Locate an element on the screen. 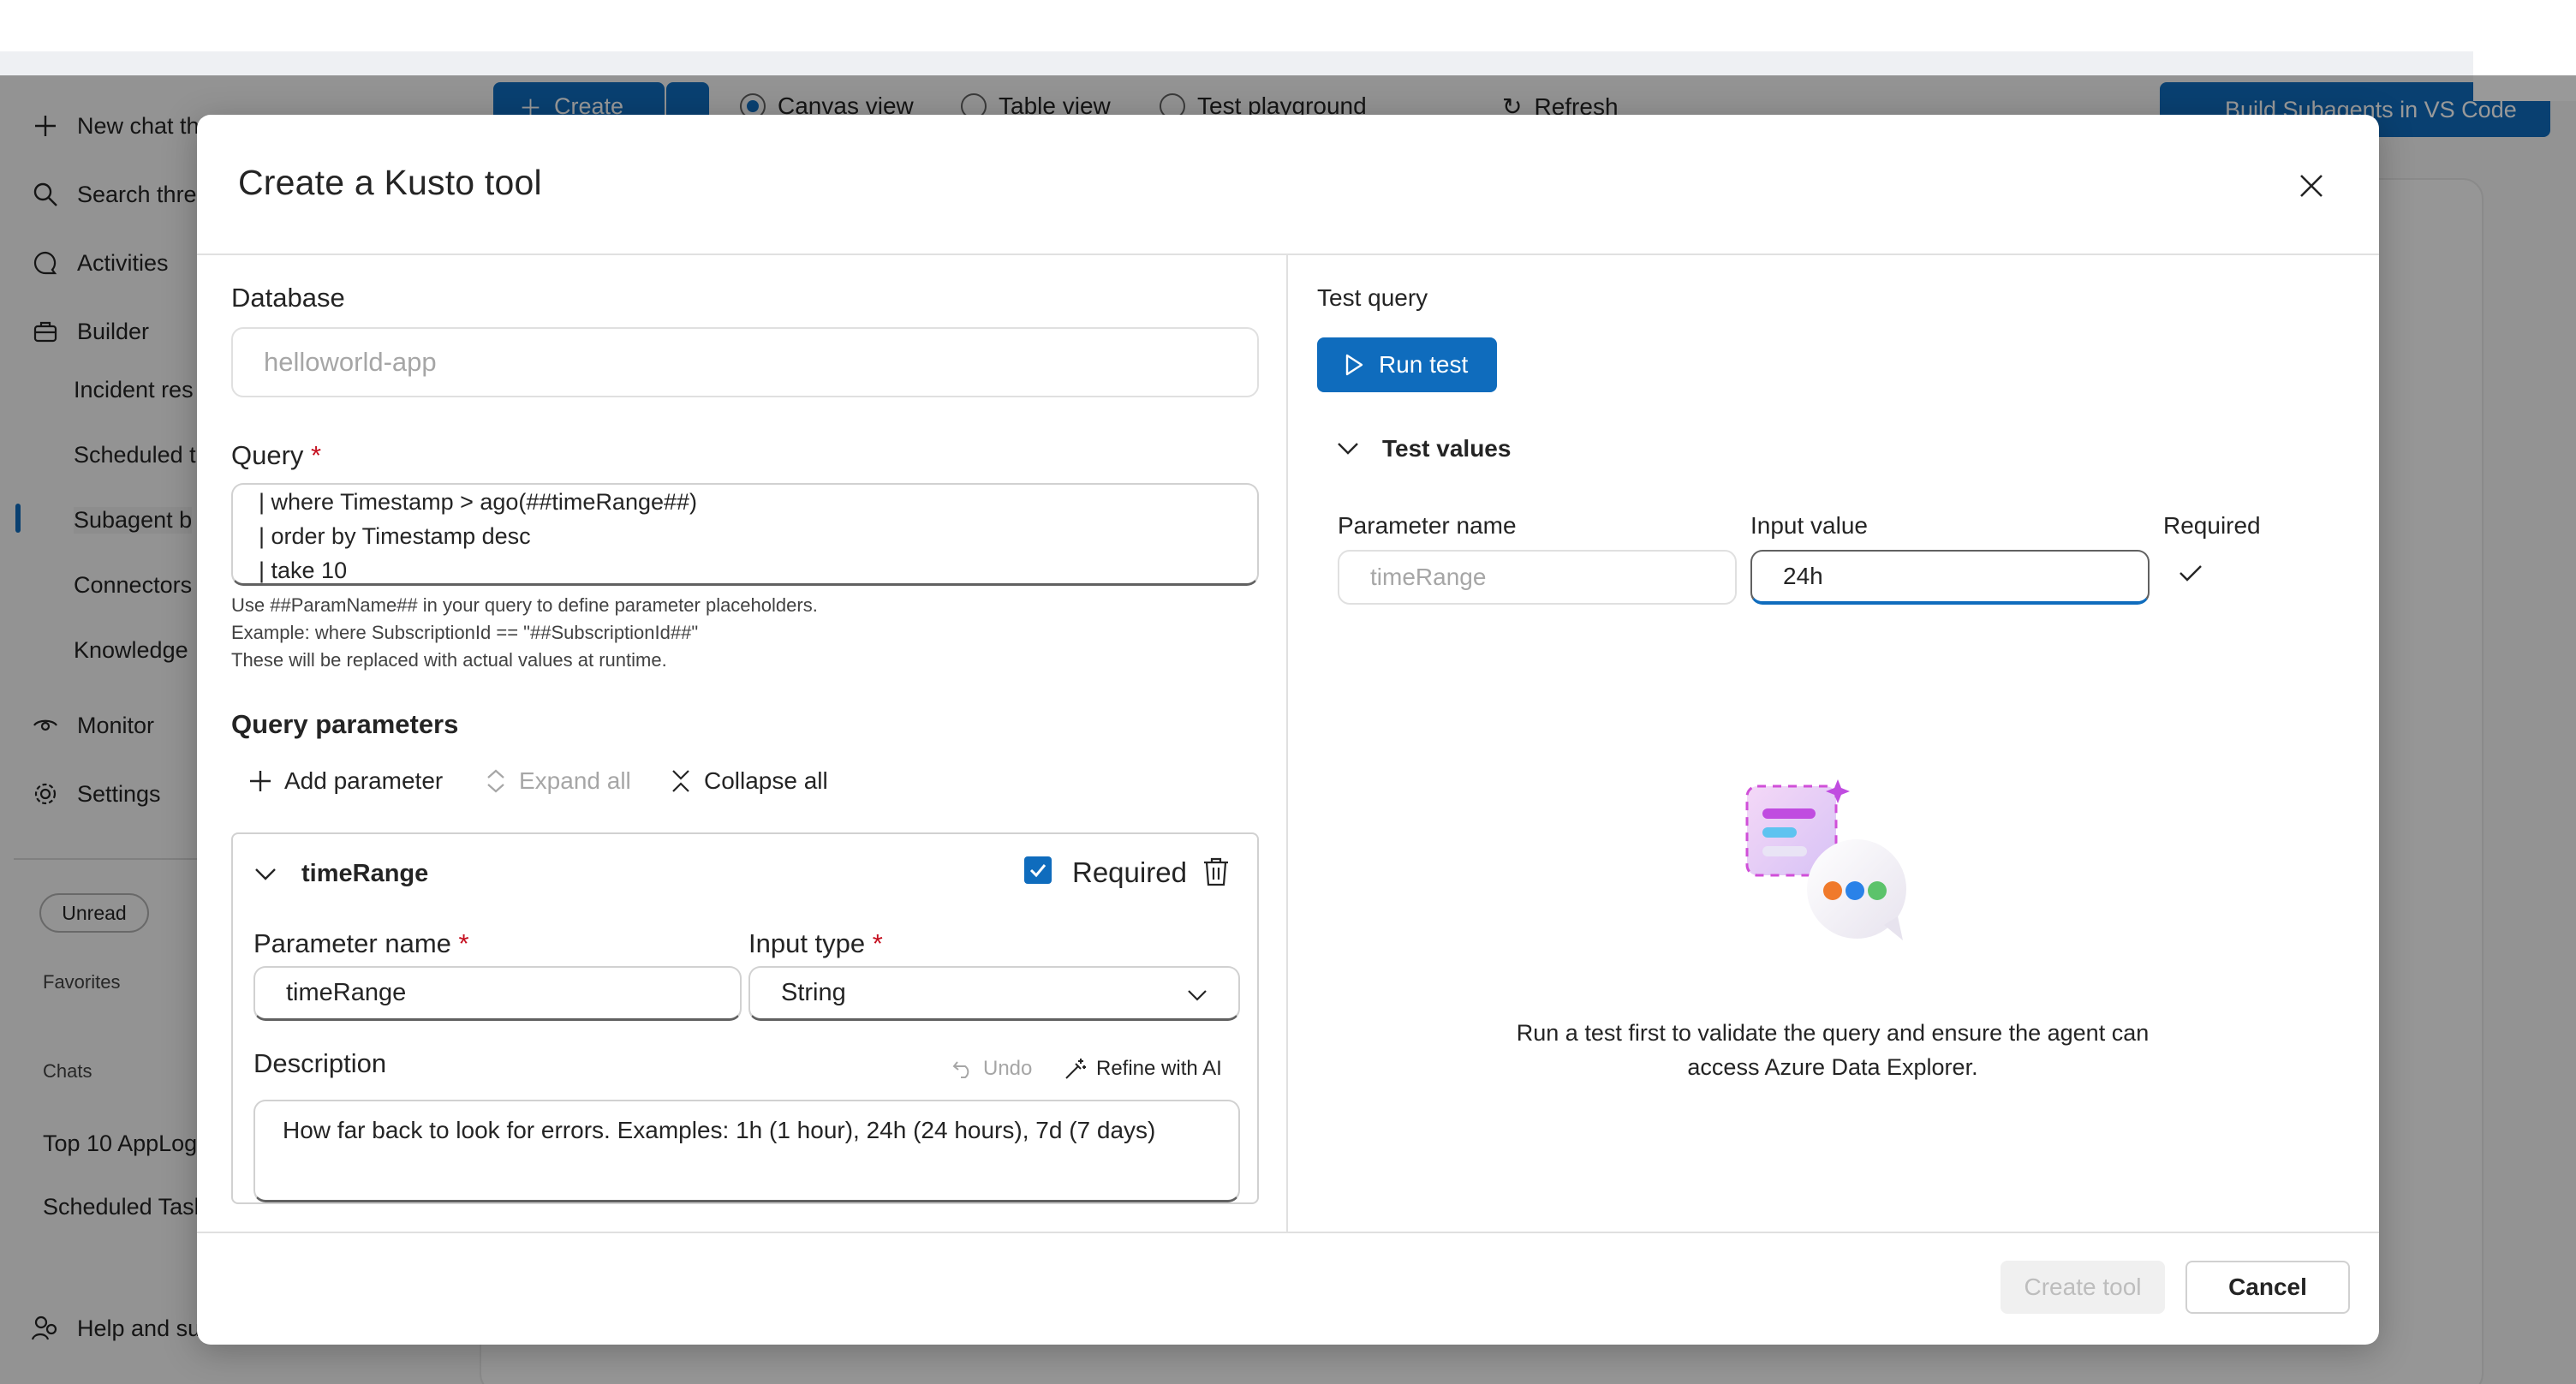  query-label: Query * is located at coordinates (276, 455).